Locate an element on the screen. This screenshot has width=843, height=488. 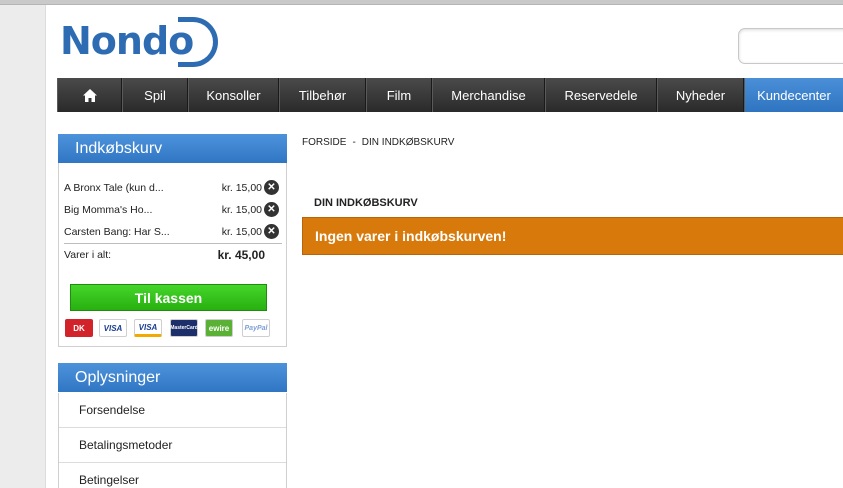
empty-cart-message: Ingen varer i indkøbskurven! is located at coordinates (572, 236).